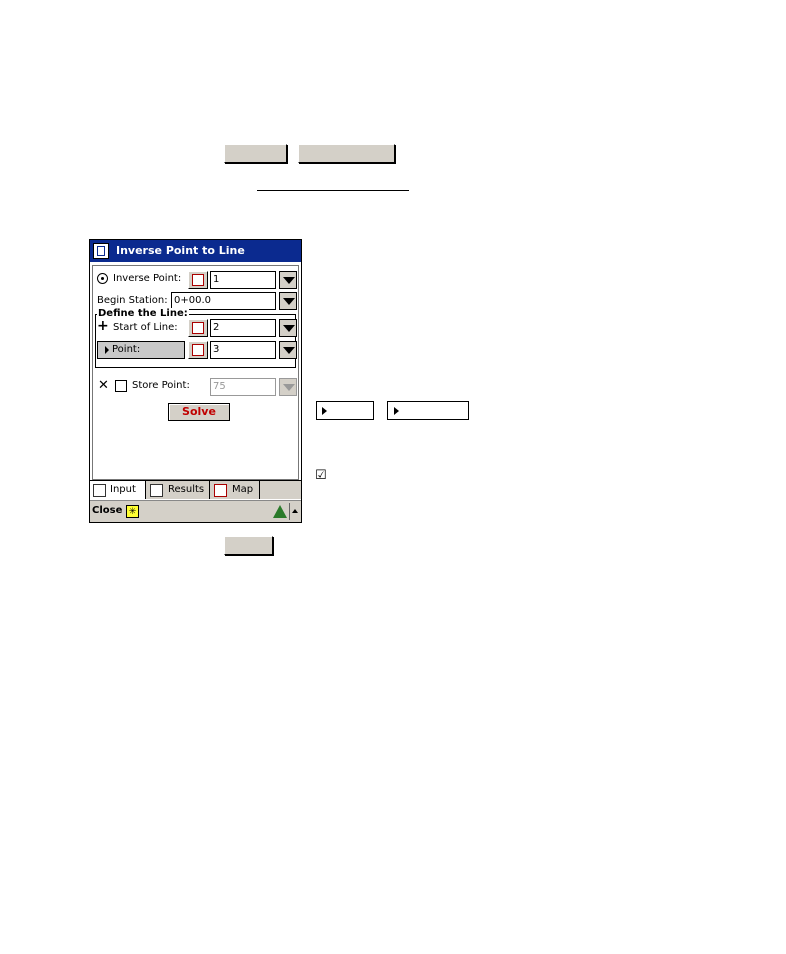 Image resolution: width=786 pixels, height=954 pixels. Describe the element at coordinates (186, 489) in the screenshot. I see `tab-results-label: Results` at that location.